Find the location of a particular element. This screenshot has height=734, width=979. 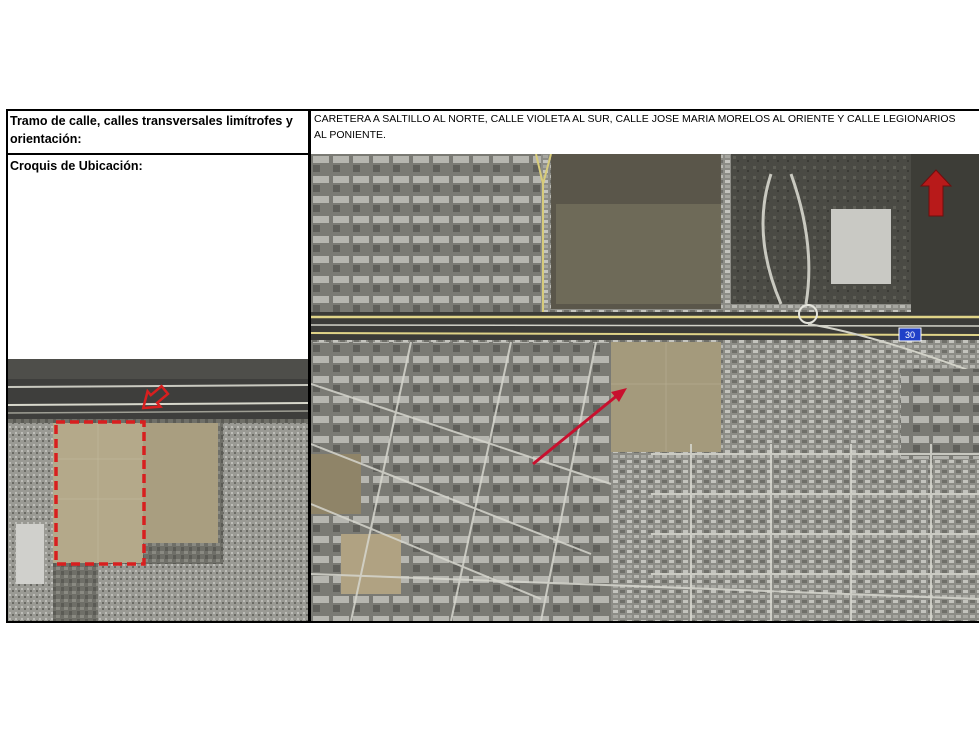

table-row-divider is located at coordinates (157, 154).